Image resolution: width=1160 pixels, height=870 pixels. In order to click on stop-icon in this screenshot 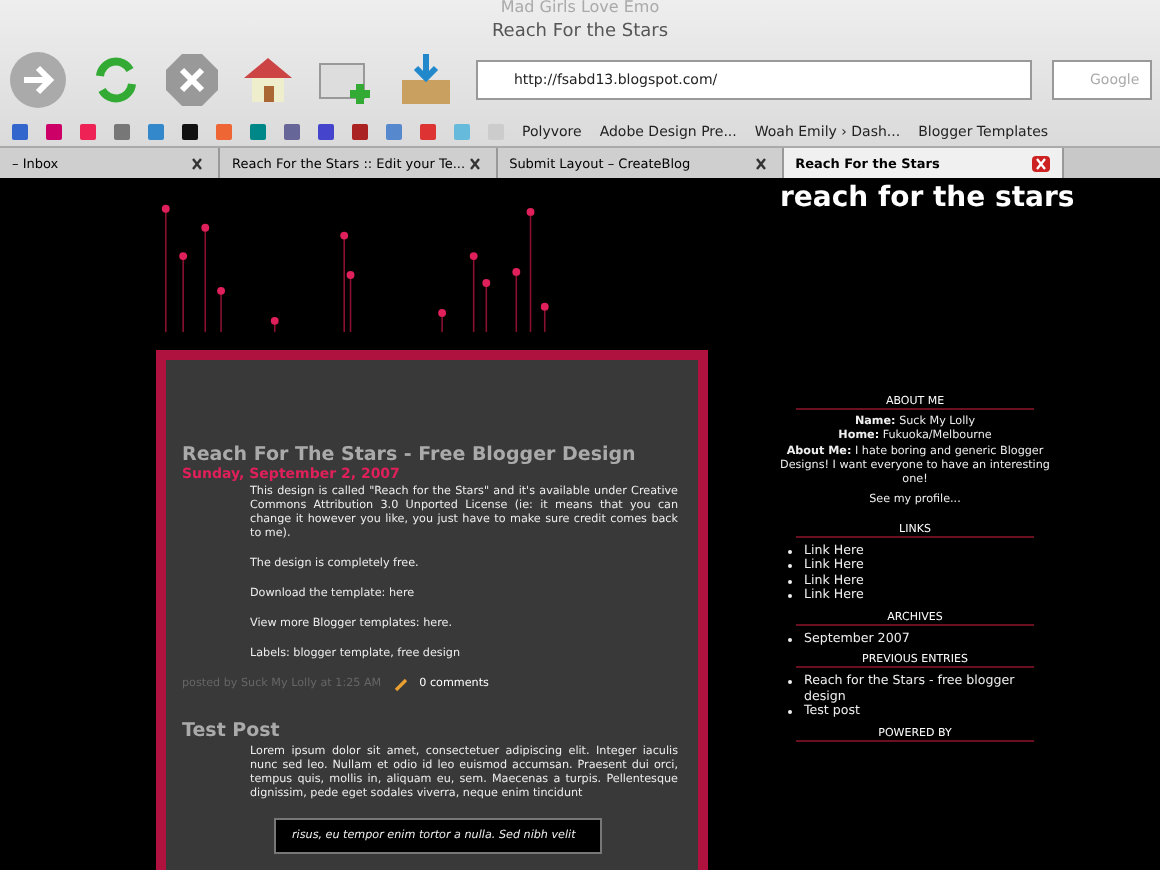, I will do `click(192, 80)`.